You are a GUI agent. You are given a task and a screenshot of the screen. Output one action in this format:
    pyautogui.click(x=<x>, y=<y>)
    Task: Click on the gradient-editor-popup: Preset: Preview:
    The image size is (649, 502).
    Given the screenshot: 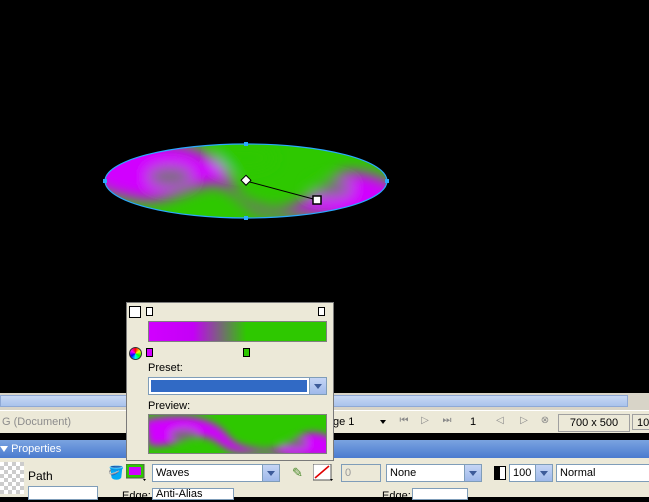 What is the action you would take?
    pyautogui.click(x=230, y=381)
    